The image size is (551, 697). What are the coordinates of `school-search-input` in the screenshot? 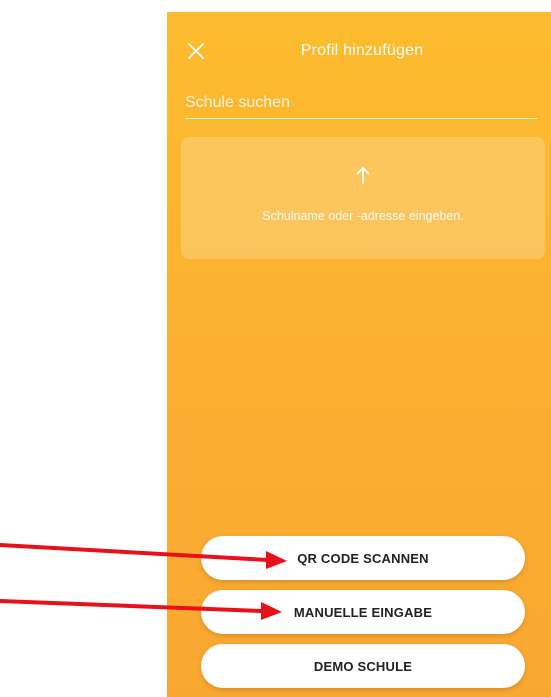 It's located at (361, 103).